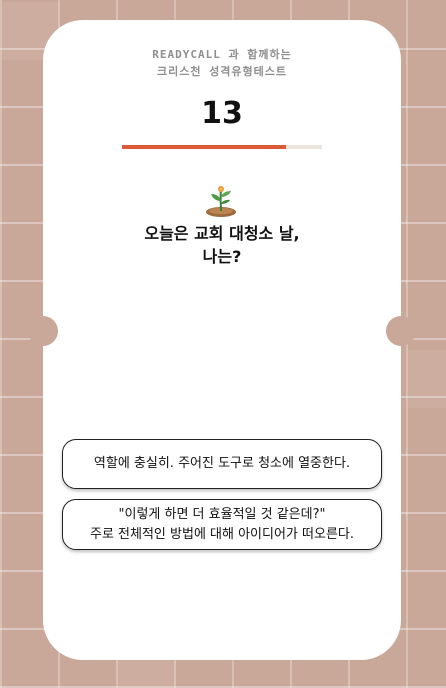 The image size is (446, 688). Describe the element at coordinates (221, 201) in the screenshot. I see `sprout-icon` at that location.